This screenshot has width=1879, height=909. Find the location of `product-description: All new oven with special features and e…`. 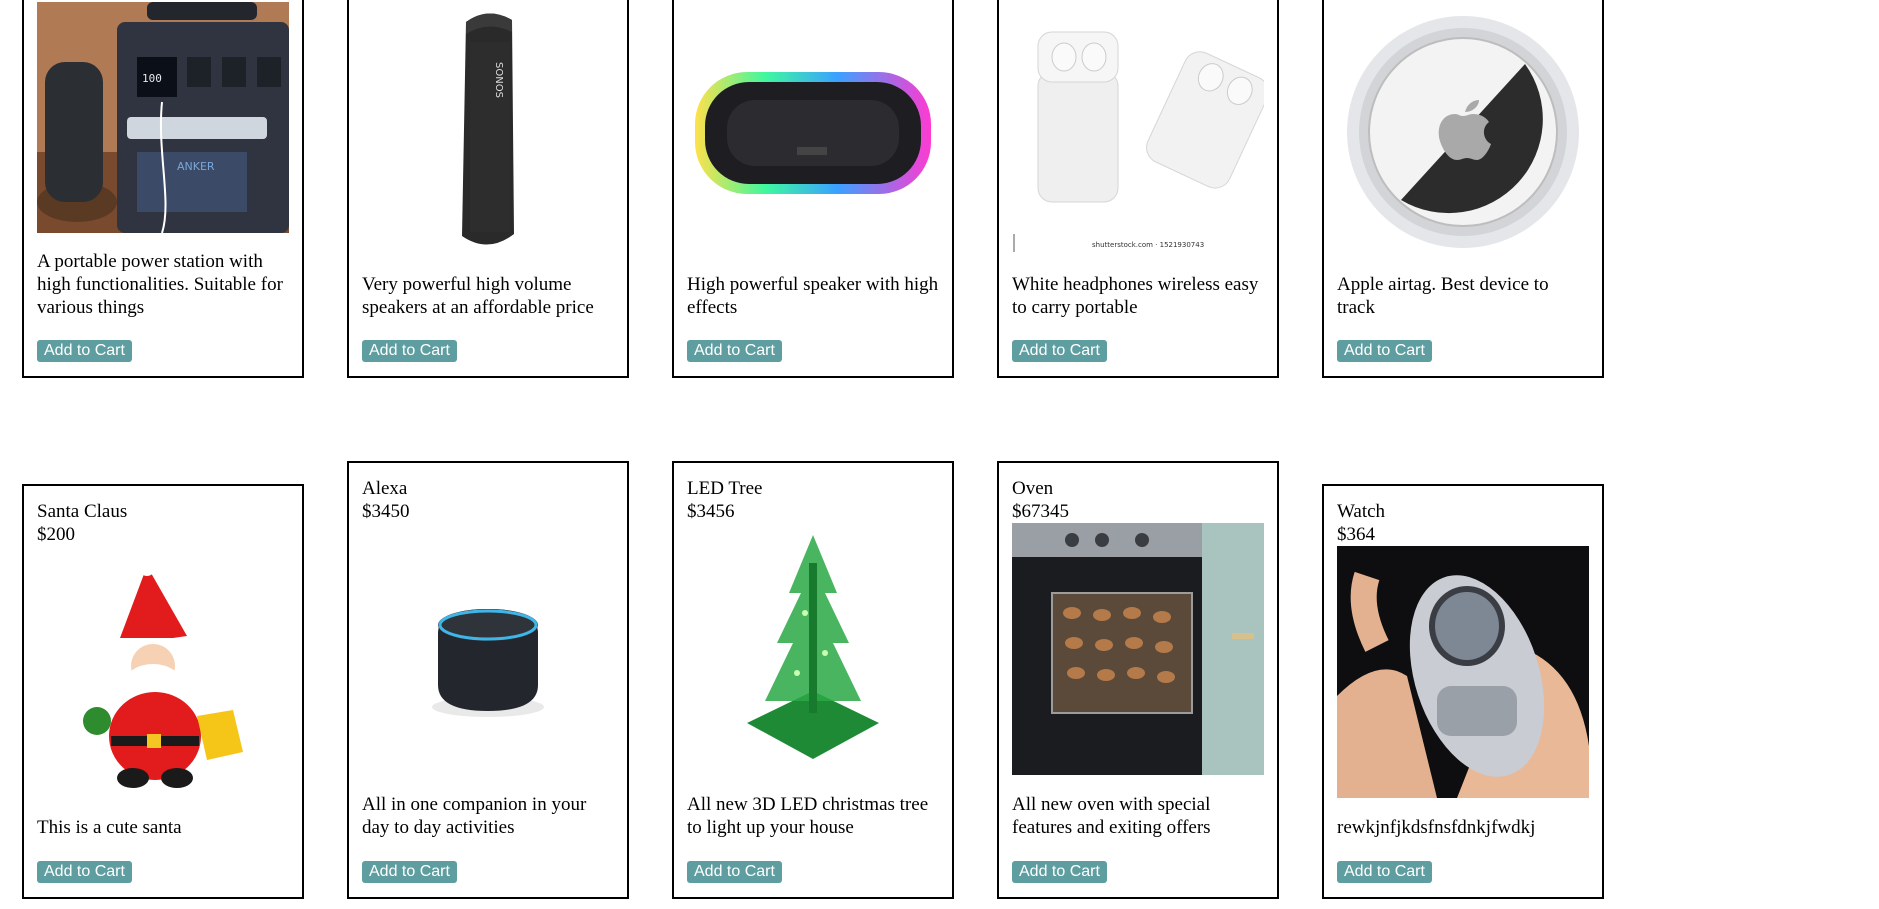

product-description: All new oven with special features and e… is located at coordinates (1111, 816).